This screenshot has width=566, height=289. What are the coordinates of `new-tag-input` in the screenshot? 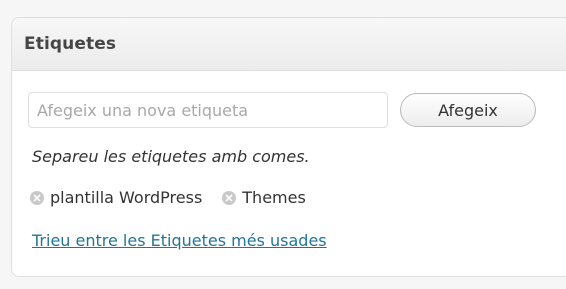 It's located at (208, 110).